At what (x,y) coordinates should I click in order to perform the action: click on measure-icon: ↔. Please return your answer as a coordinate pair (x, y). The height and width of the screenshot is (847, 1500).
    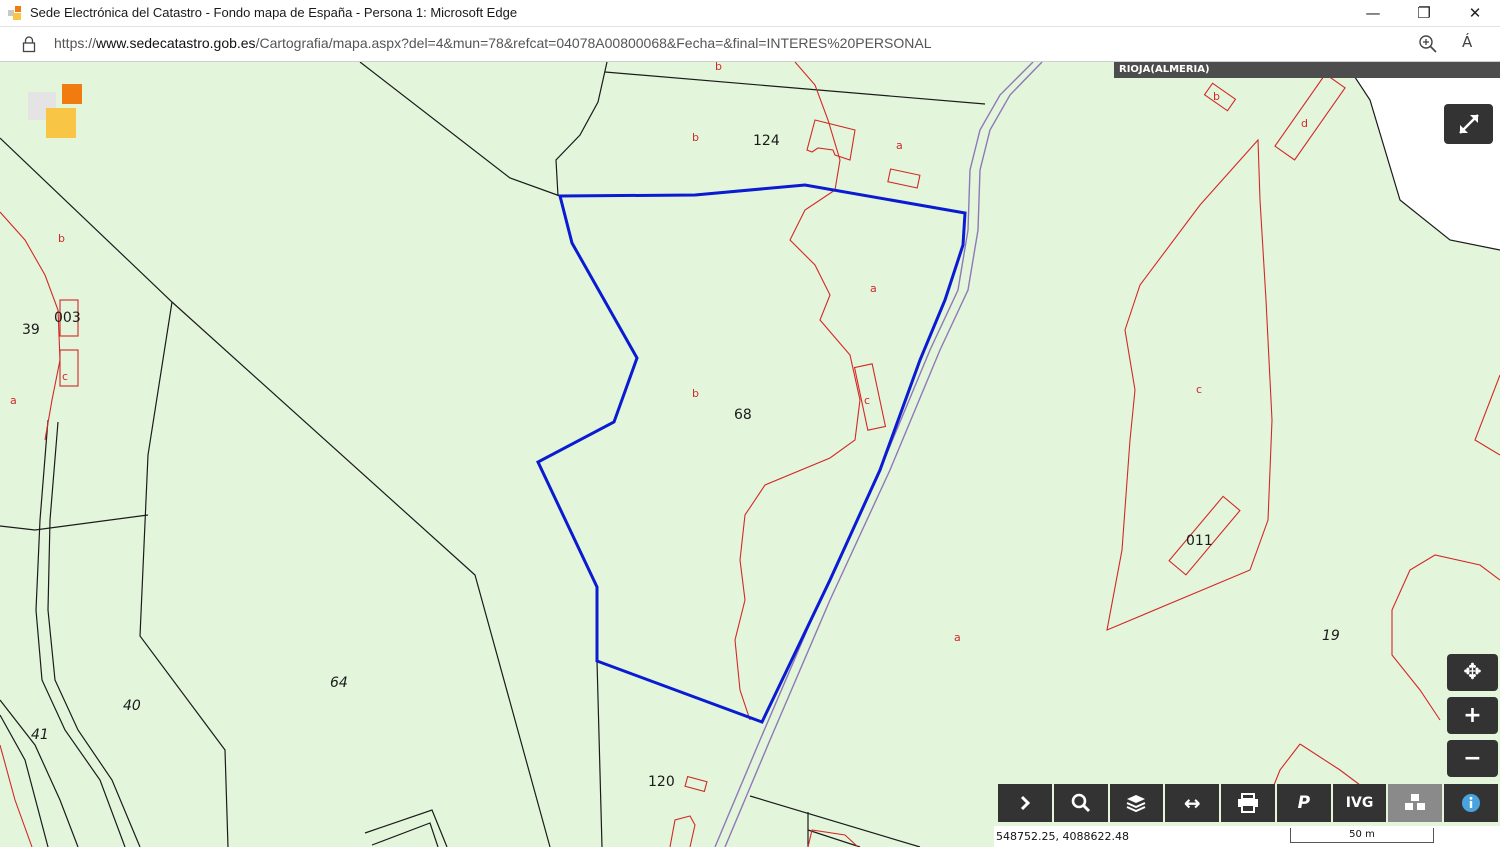
    Looking at the image, I should click on (1192, 803).